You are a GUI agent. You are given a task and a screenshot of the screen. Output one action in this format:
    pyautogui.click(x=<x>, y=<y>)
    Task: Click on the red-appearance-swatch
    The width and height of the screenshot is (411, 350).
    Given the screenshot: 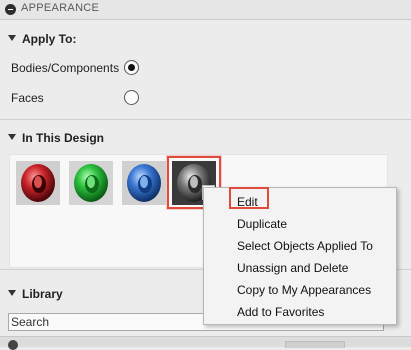 What is the action you would take?
    pyautogui.click(x=38, y=183)
    